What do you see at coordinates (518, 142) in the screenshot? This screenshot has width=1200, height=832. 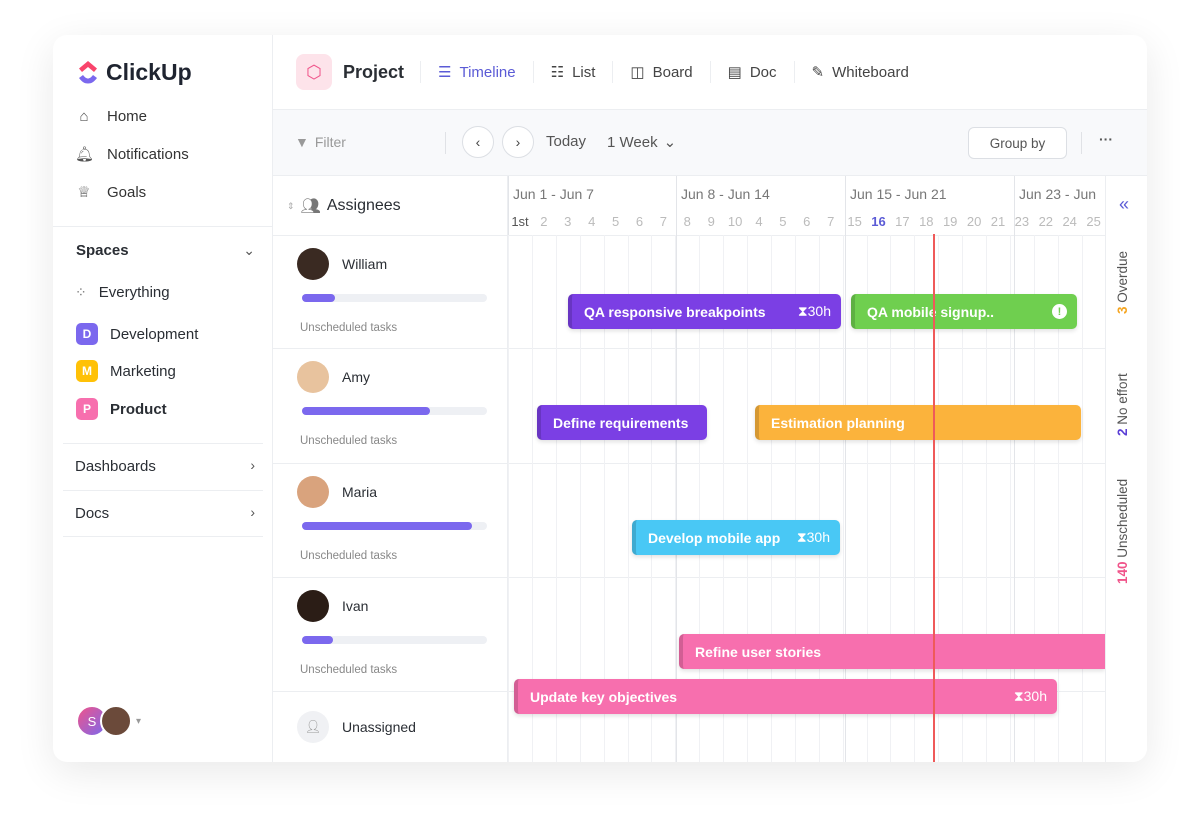 I see `next-button: ›` at bounding box center [518, 142].